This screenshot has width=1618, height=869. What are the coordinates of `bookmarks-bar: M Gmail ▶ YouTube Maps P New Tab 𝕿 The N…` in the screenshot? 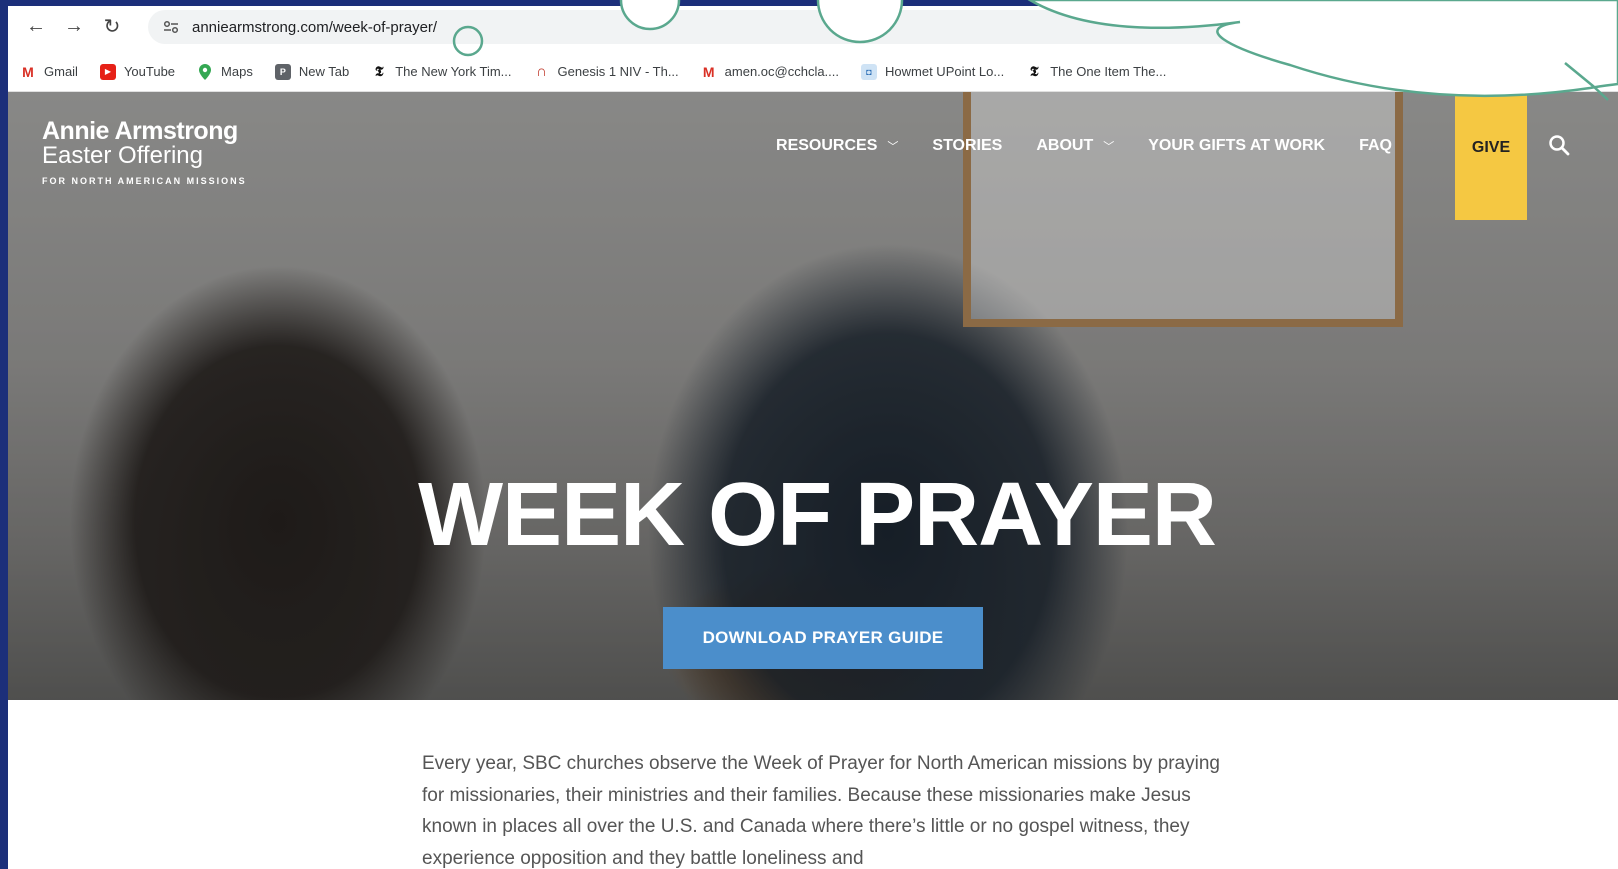 It's located at (813, 72).